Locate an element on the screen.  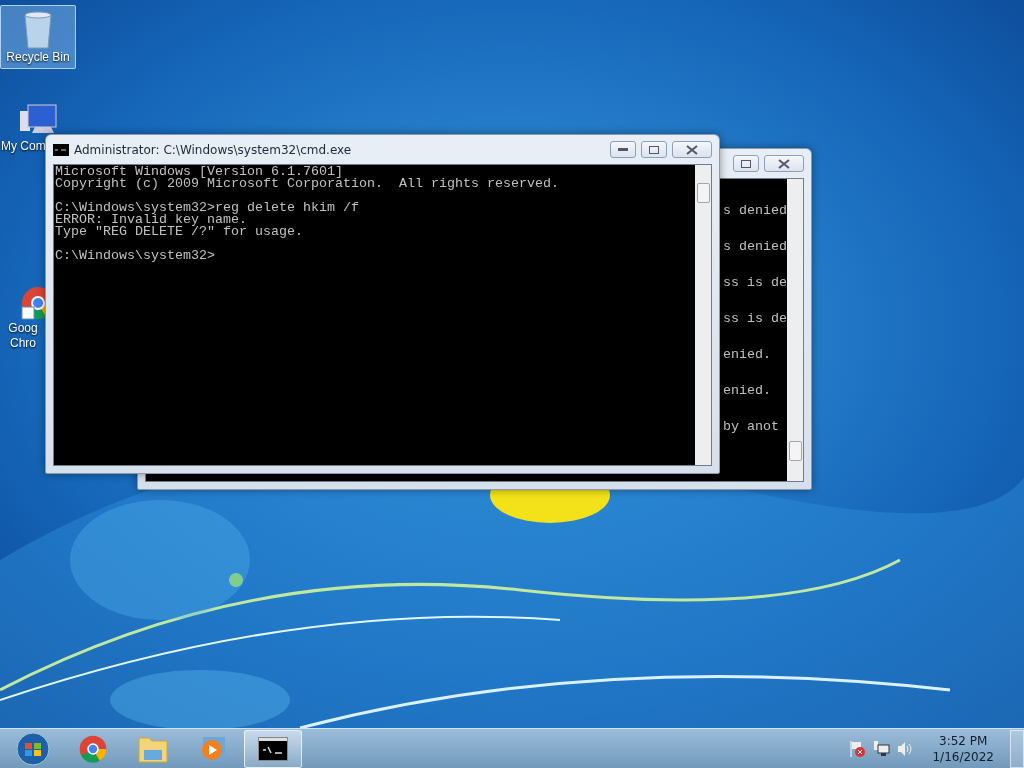
console-line: Microsoft Windows [Version 6.1.7601] is located at coordinates (199, 172).